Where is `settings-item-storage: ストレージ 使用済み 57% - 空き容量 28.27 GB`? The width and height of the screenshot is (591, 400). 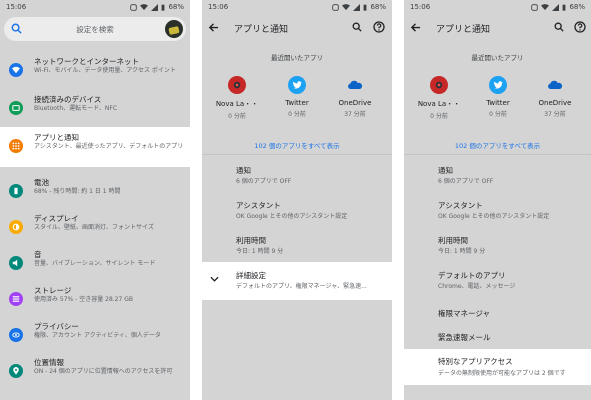
settings-item-storage: ストレージ 使用済み 57% - 空き容量 28.27 GB is located at coordinates (95, 299).